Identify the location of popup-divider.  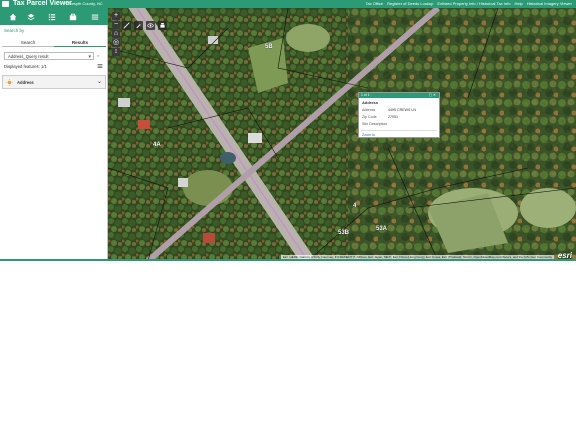
(399, 130).